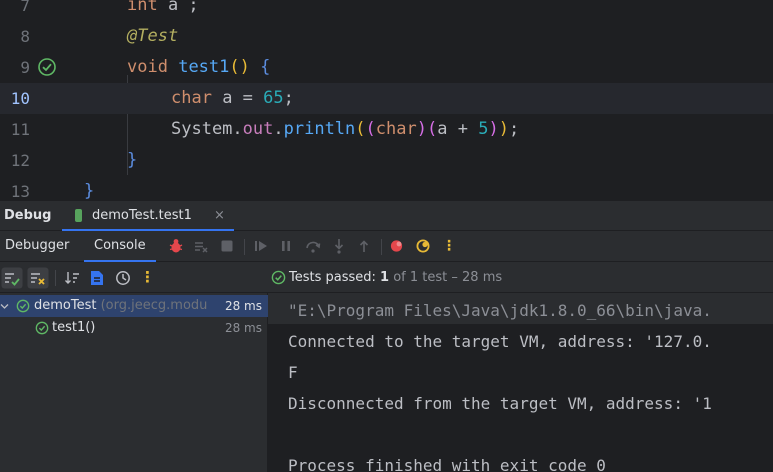 This screenshot has width=773, height=472. Describe the element at coordinates (278, 277) in the screenshot. I see `success-check-icon` at that location.